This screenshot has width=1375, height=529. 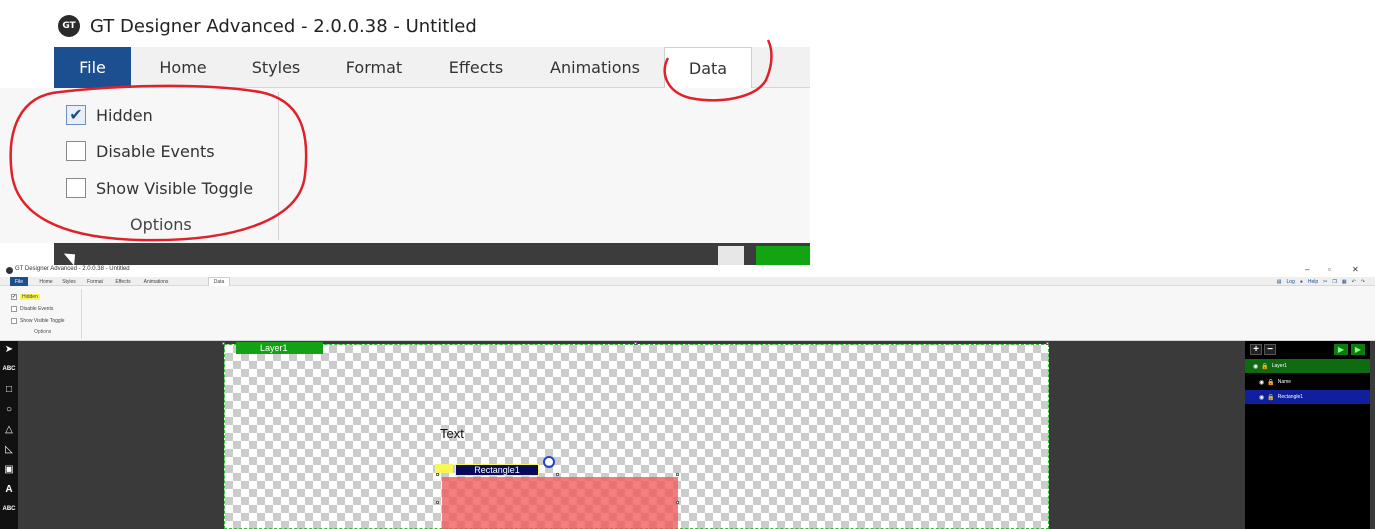 What do you see at coordinates (1313, 282) in the screenshot?
I see `help-button: Help` at bounding box center [1313, 282].